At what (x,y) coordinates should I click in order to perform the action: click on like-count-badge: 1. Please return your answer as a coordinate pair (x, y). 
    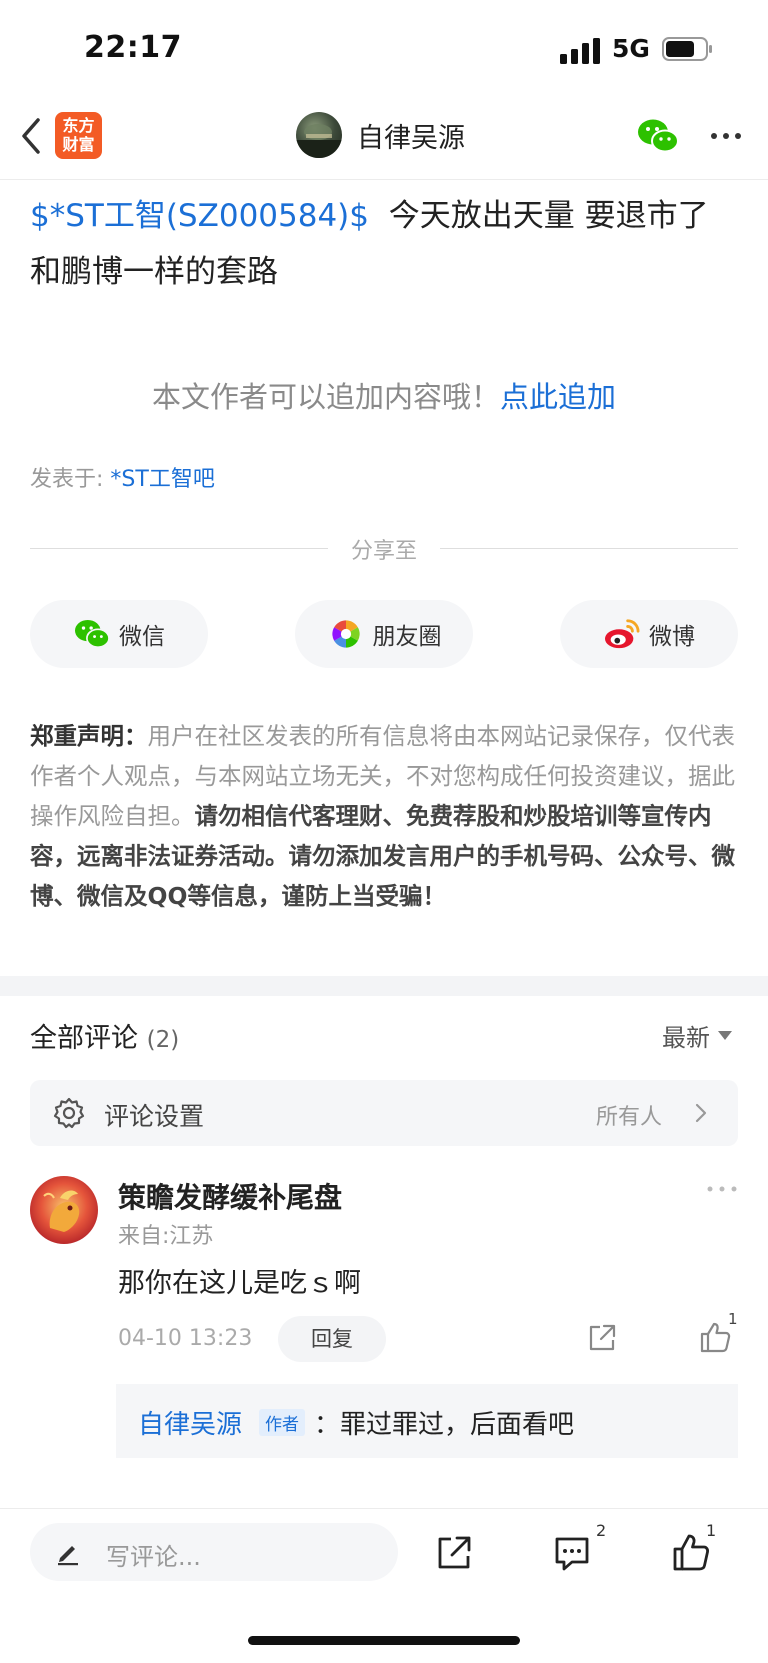
    Looking at the image, I should click on (711, 1530).